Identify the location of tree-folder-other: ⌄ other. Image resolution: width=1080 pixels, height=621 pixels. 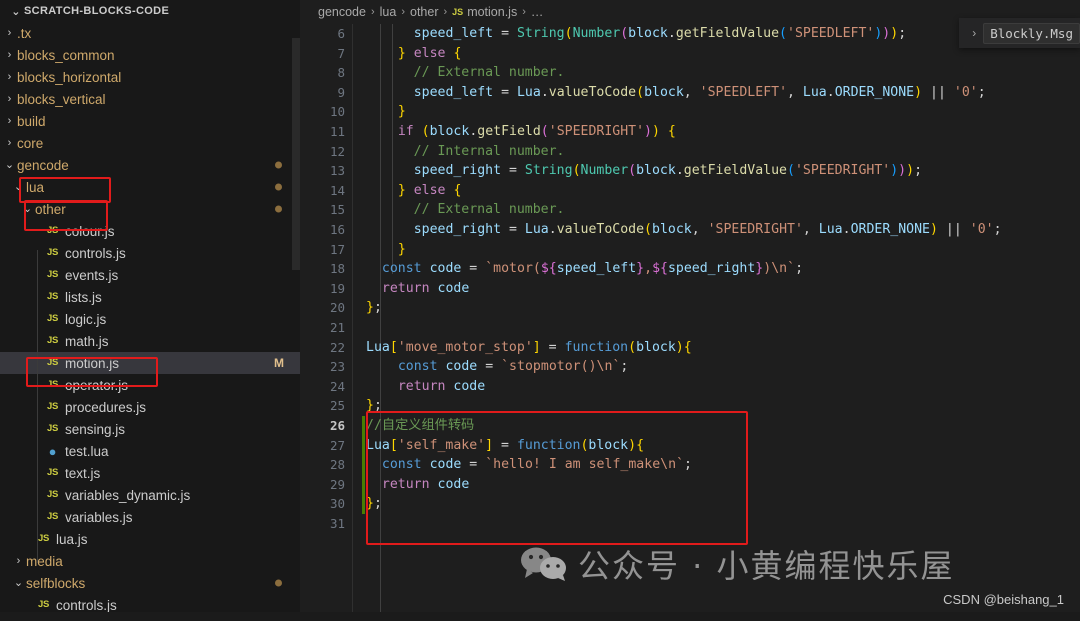
(150, 209).